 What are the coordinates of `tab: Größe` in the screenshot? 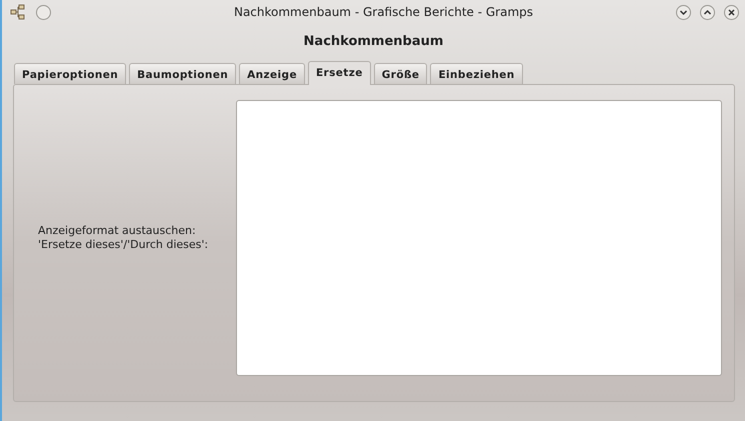 It's located at (401, 73).